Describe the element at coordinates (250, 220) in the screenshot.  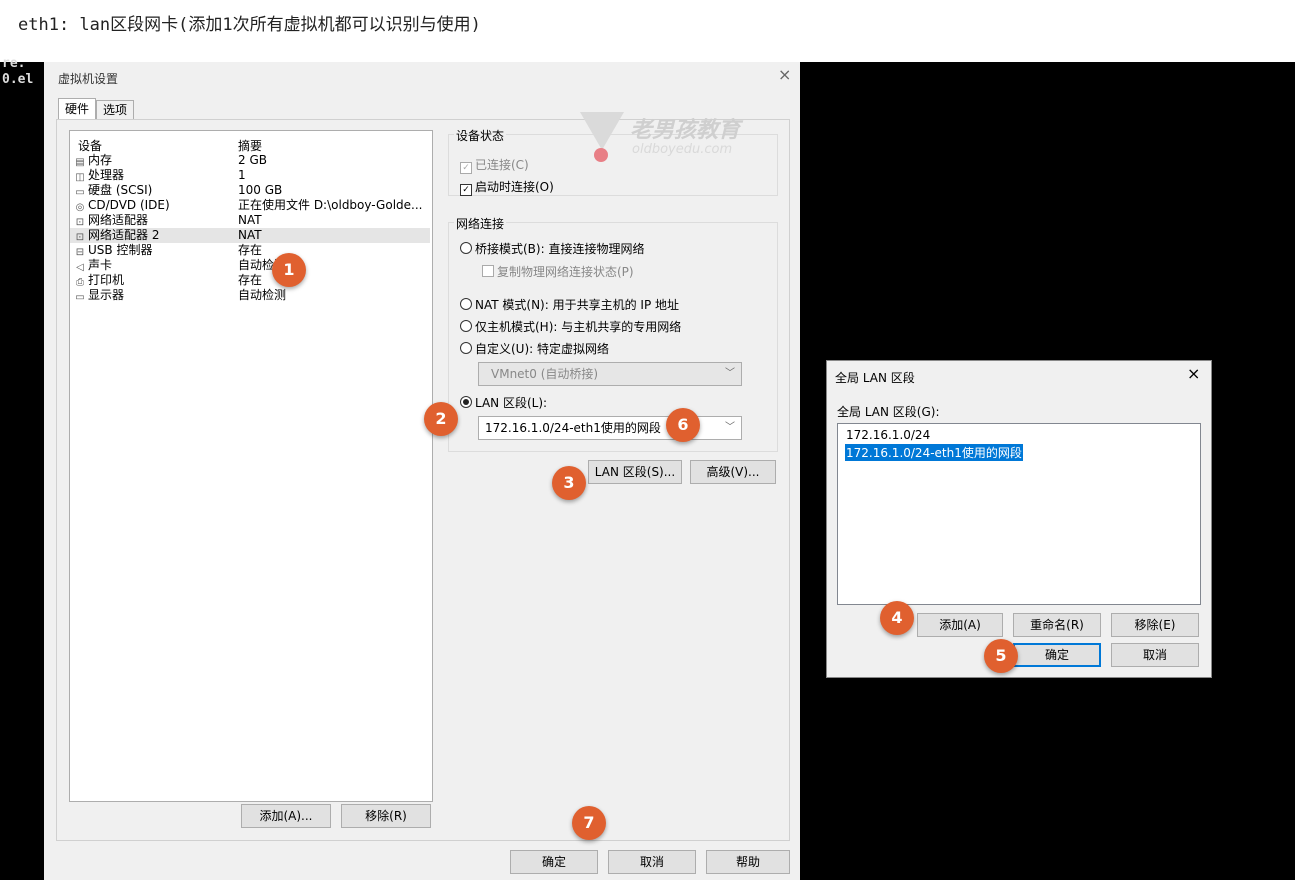
I see `device-row-network: ⊡ 网络适配器 NAT` at that location.